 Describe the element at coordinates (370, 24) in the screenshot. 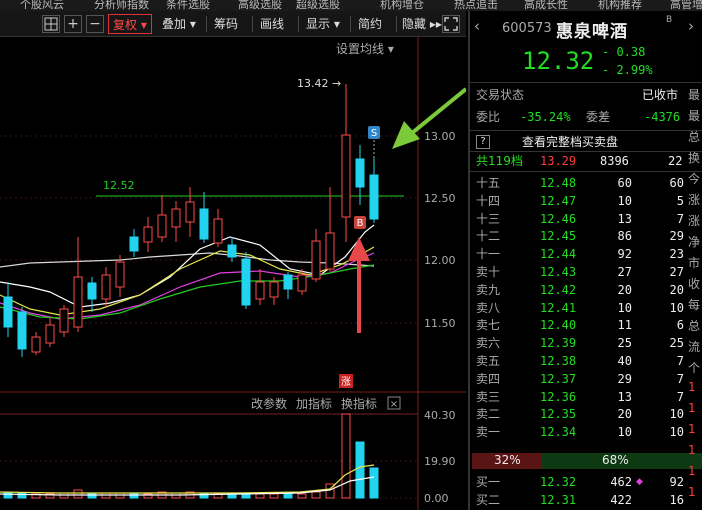

I see `jianyue-button: 简约` at that location.